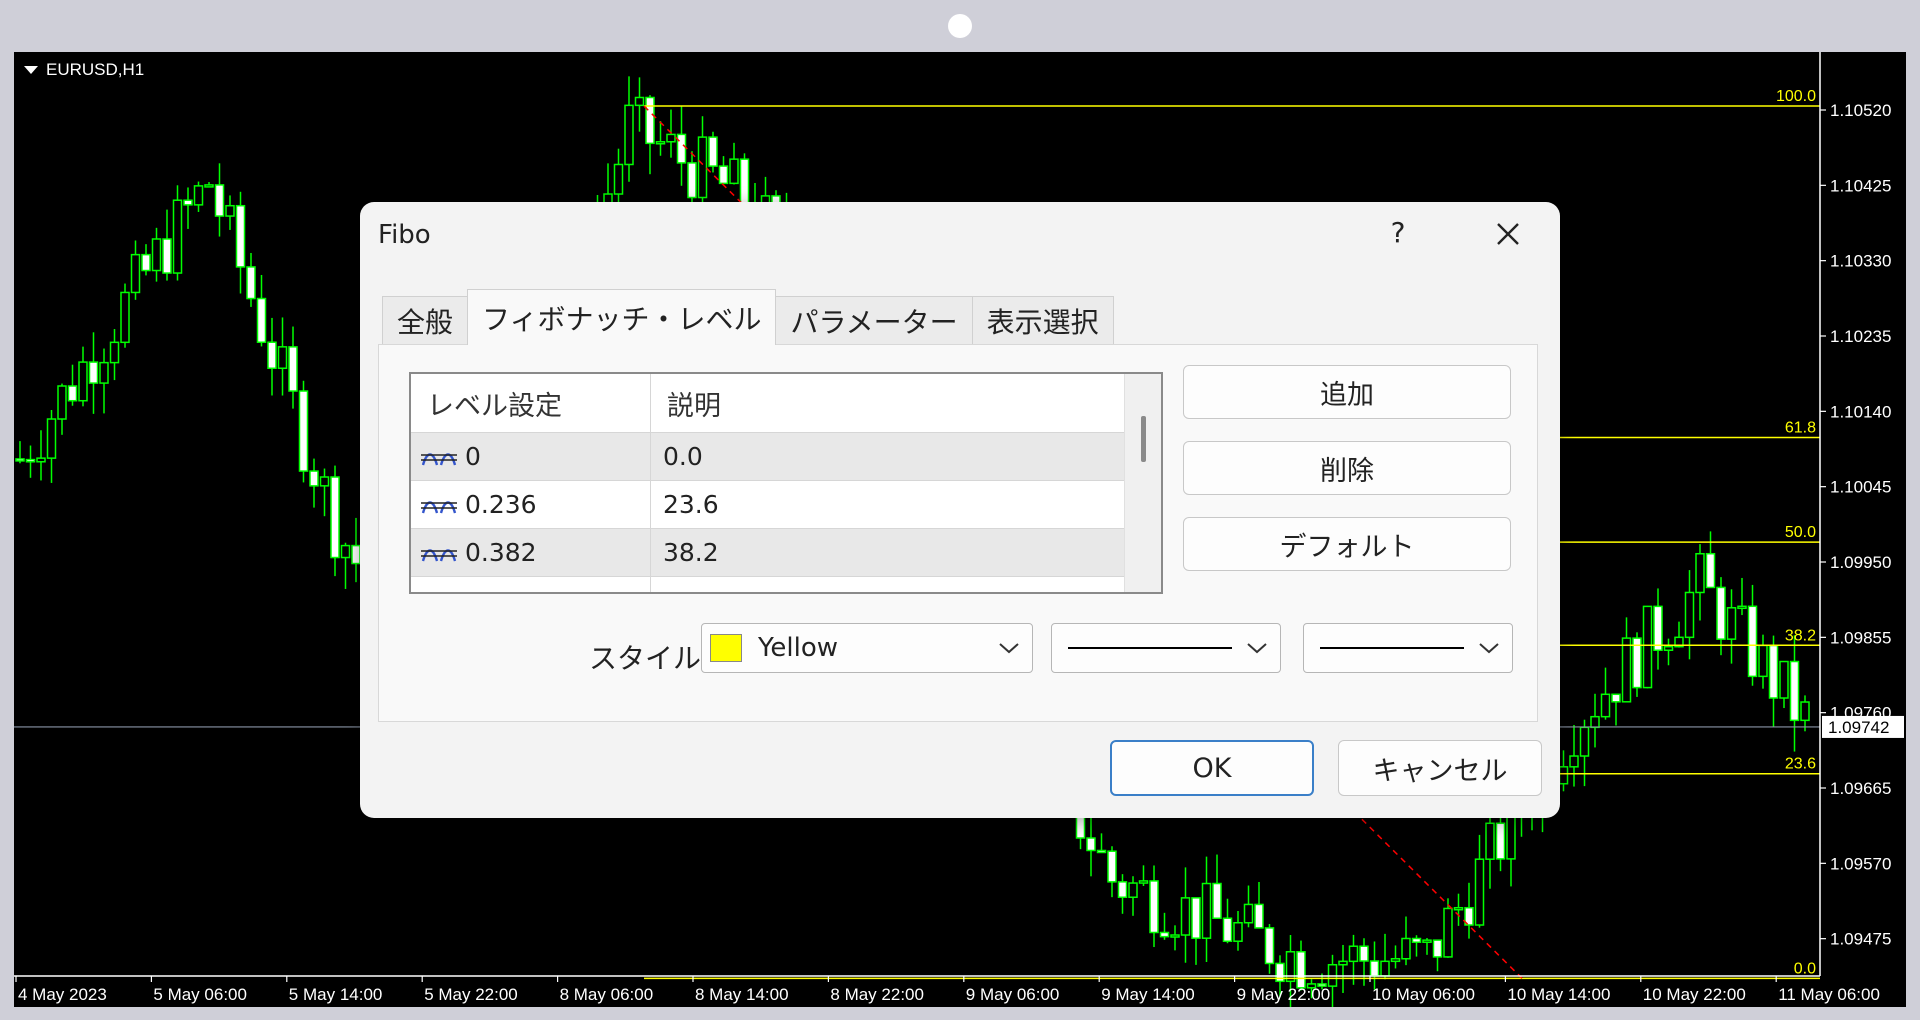 The image size is (1920, 1020). Describe the element at coordinates (425, 320) in the screenshot. I see `tab-general: 全般` at that location.